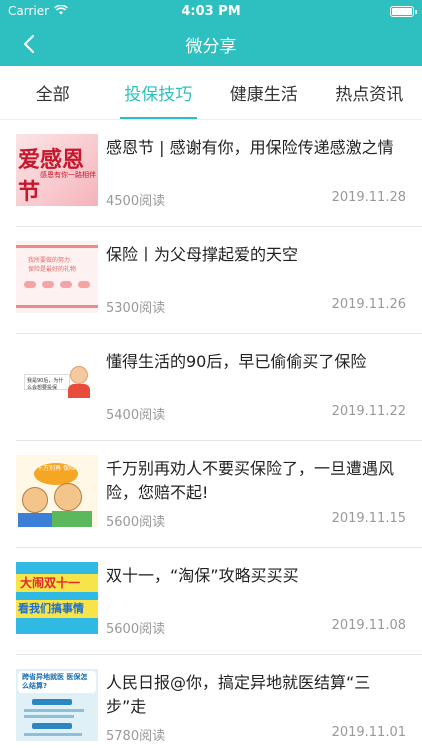  I want to click on battery-icon, so click(403, 11).